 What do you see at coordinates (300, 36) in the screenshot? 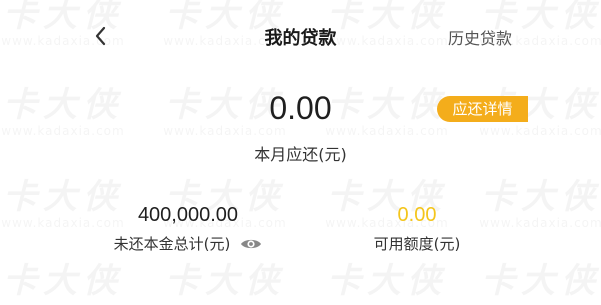
I see `nav-bar: 我的贷款 历史贷款` at bounding box center [300, 36].